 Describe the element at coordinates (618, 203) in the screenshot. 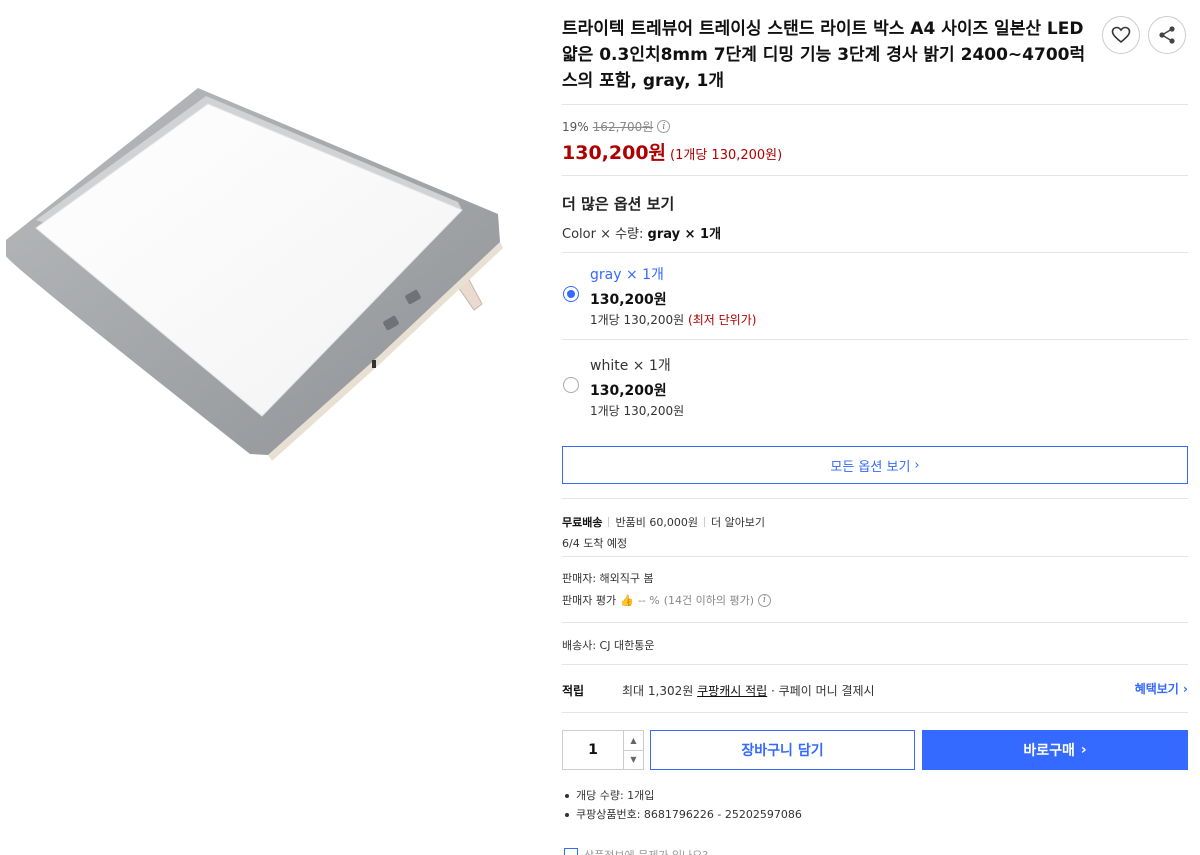

I see `options-title: 더 많은 옵션 보기` at that location.